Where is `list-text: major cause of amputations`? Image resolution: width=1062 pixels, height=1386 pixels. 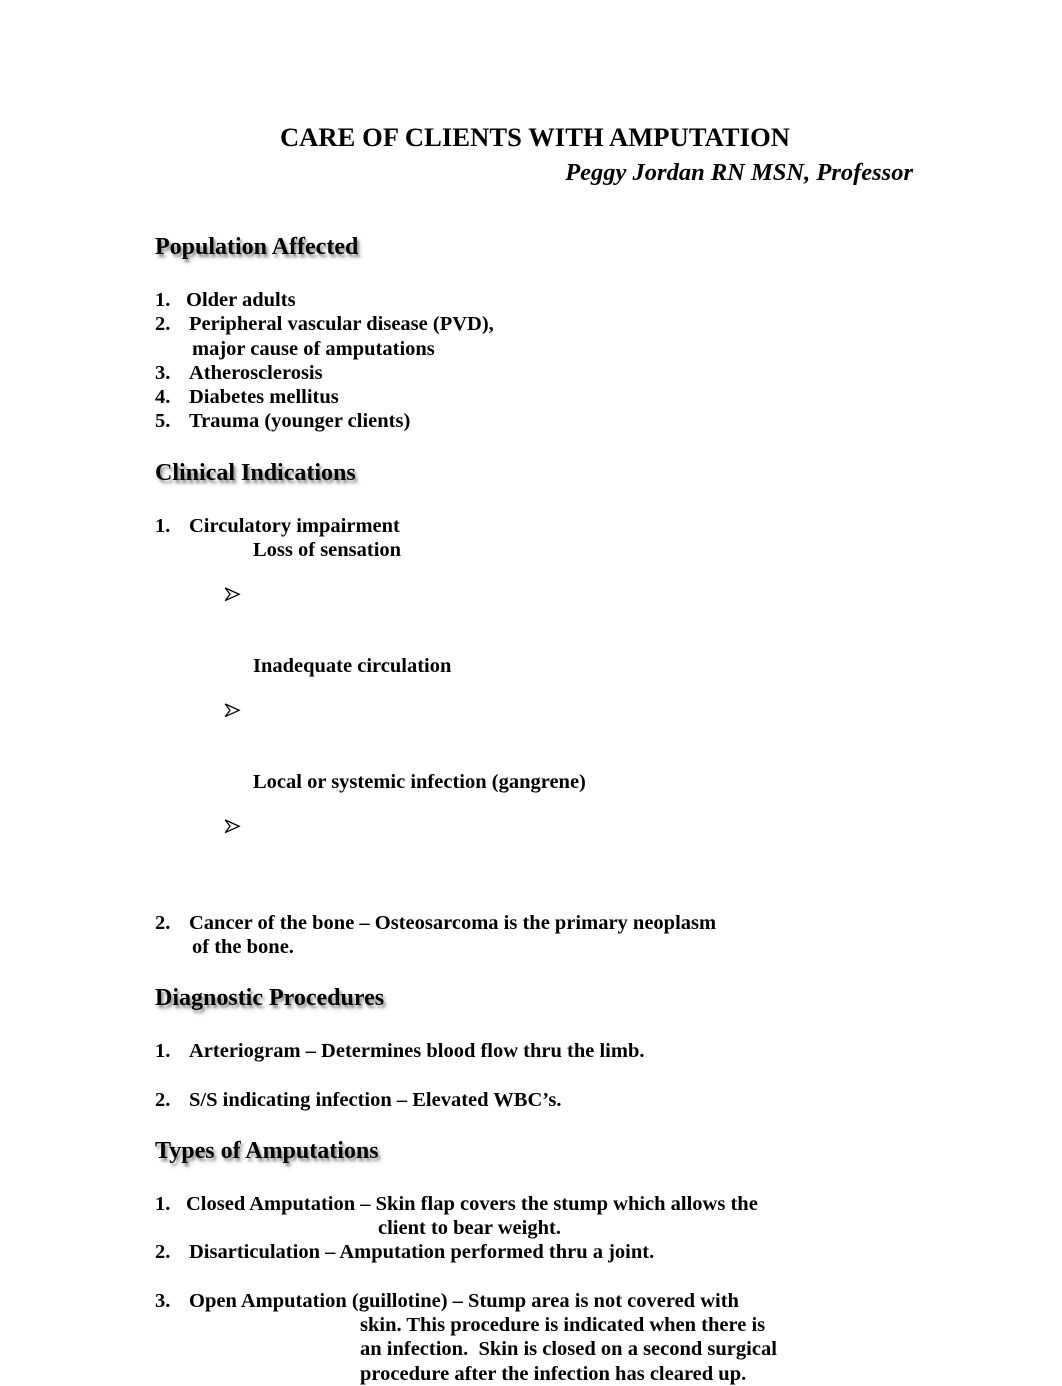 list-text: major cause of amputations is located at coordinates (313, 348).